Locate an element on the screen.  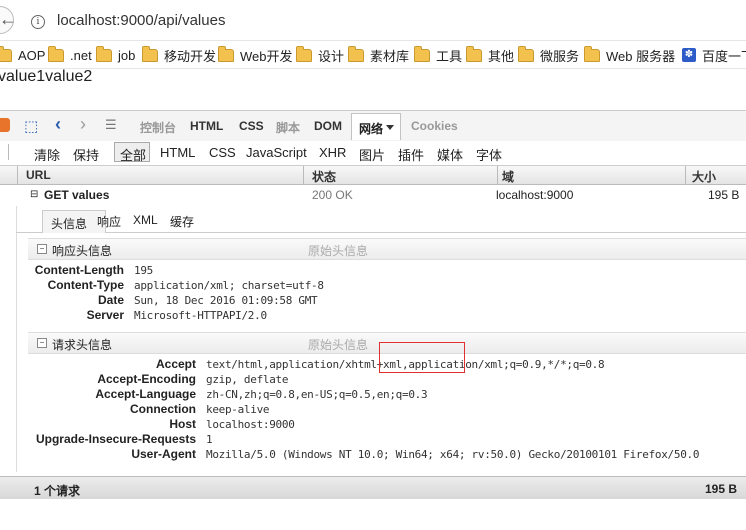
tab-cookies: Cookies is located at coordinates (434, 126).